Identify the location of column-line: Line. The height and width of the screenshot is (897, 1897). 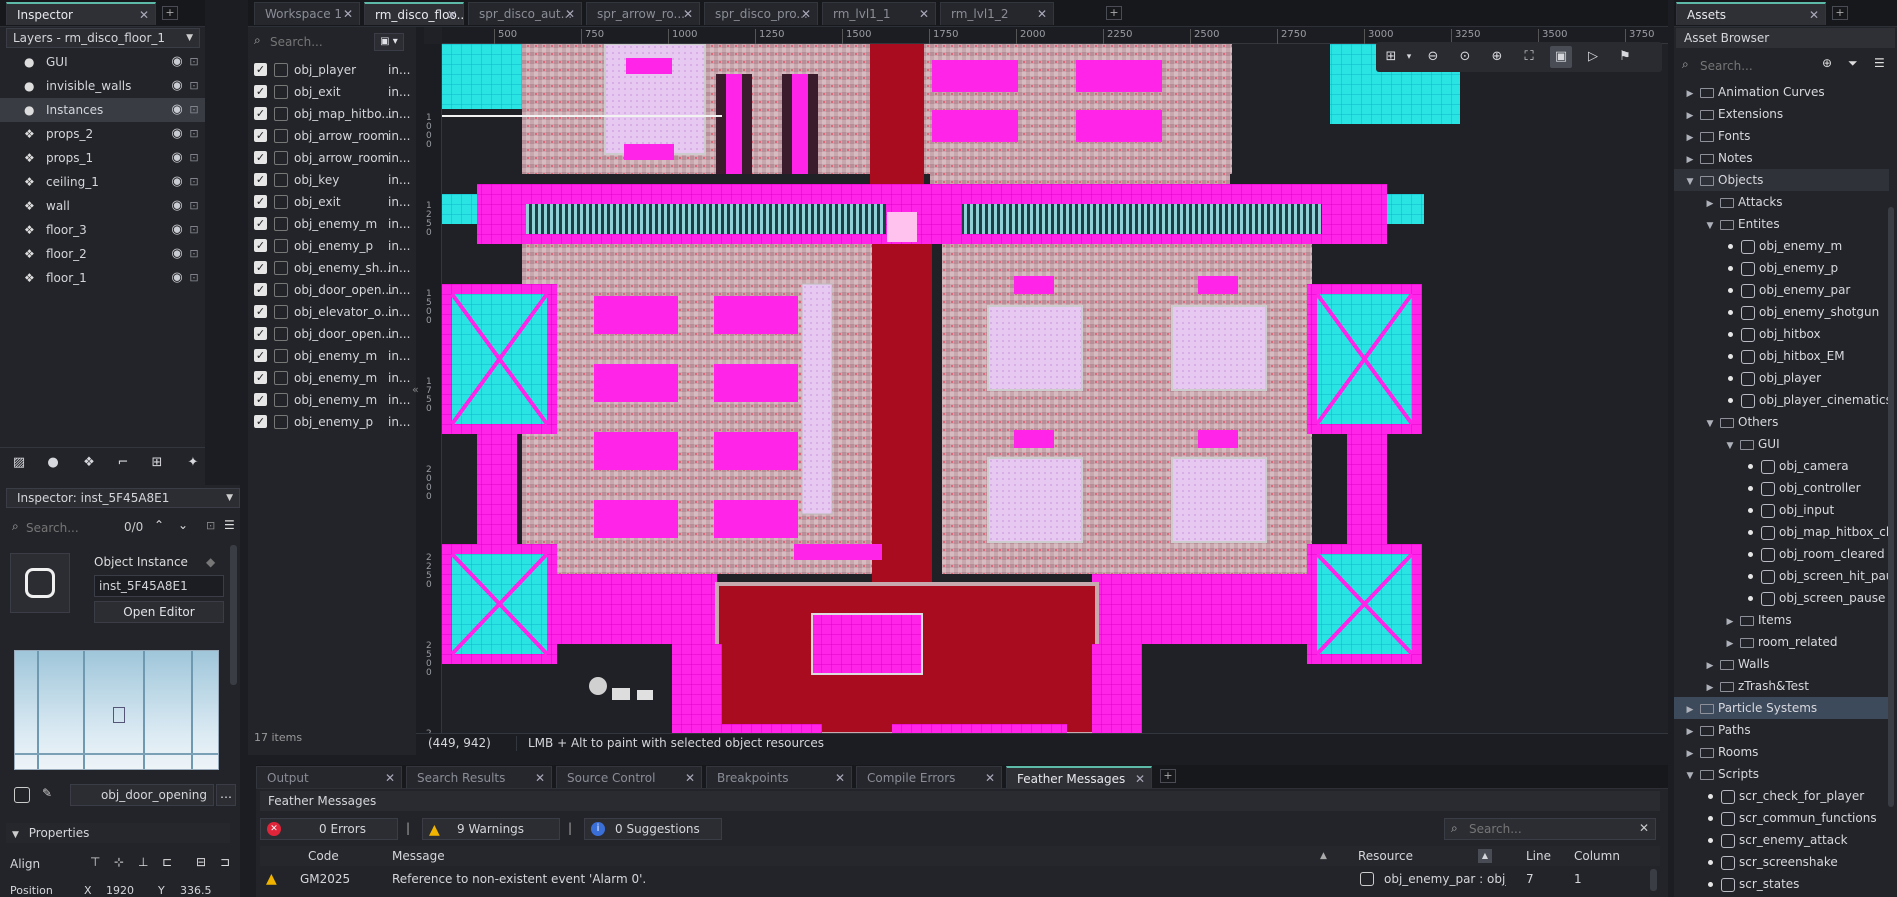
(1538, 856).